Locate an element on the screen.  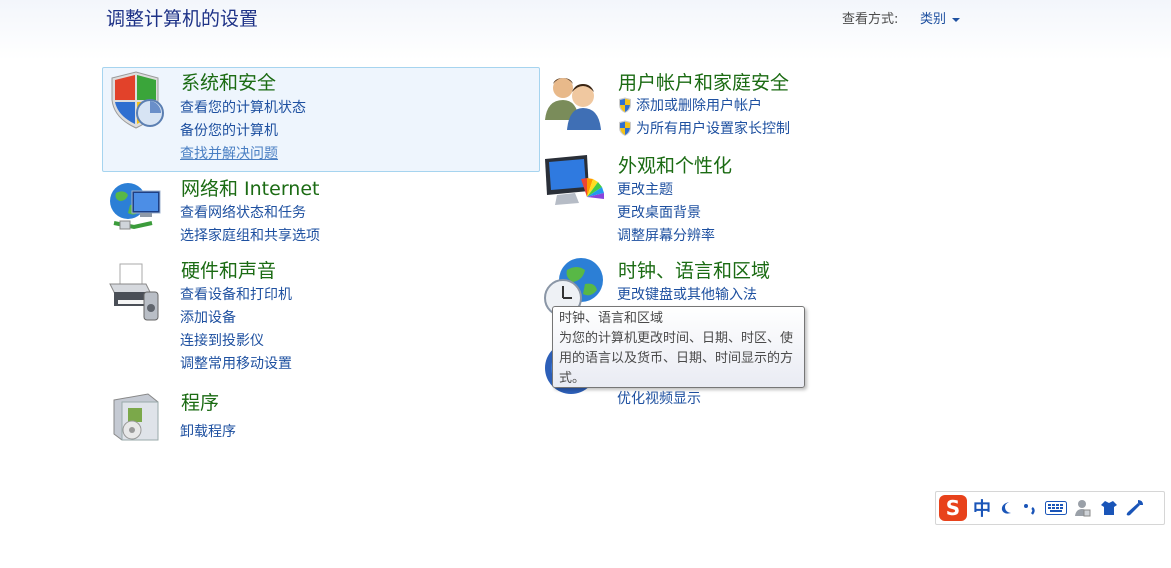
link-network-status: 查看网络状态和任务 is located at coordinates (243, 212).